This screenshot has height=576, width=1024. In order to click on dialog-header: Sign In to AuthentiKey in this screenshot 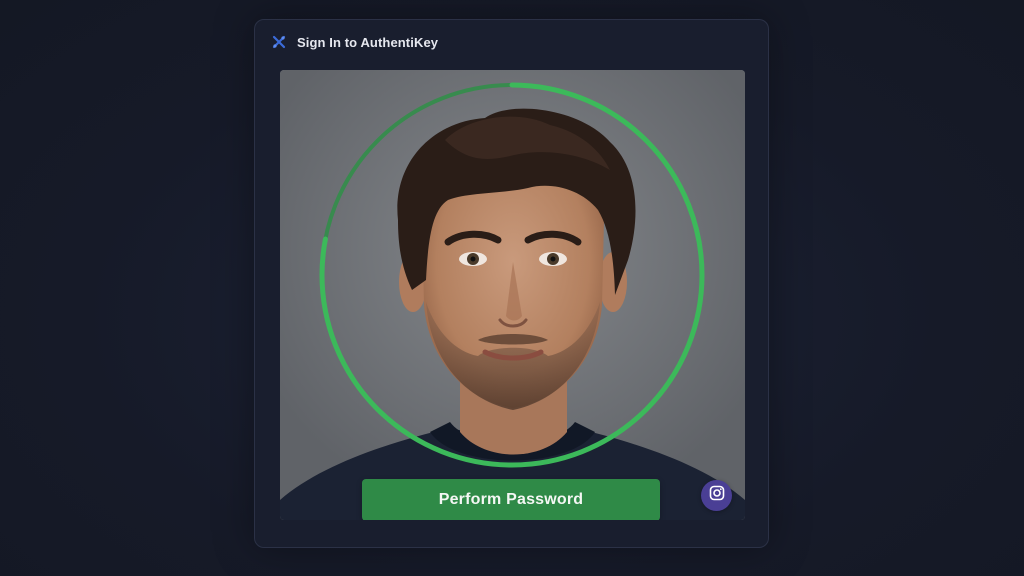, I will do `click(354, 42)`.